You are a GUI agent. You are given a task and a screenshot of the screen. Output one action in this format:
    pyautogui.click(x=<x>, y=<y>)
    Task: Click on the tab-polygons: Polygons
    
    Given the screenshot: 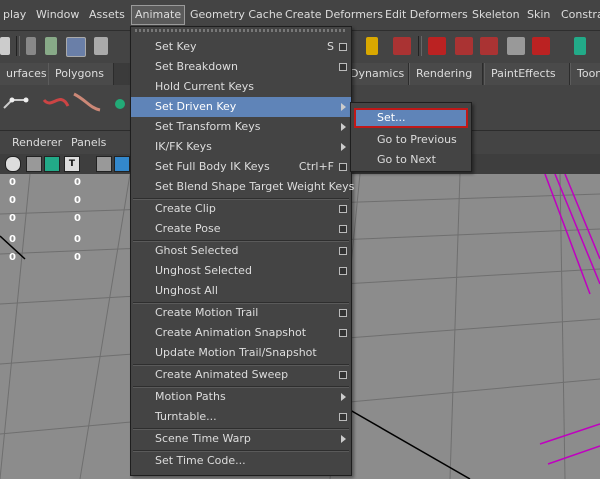 What is the action you would take?
    pyautogui.click(x=81, y=74)
    